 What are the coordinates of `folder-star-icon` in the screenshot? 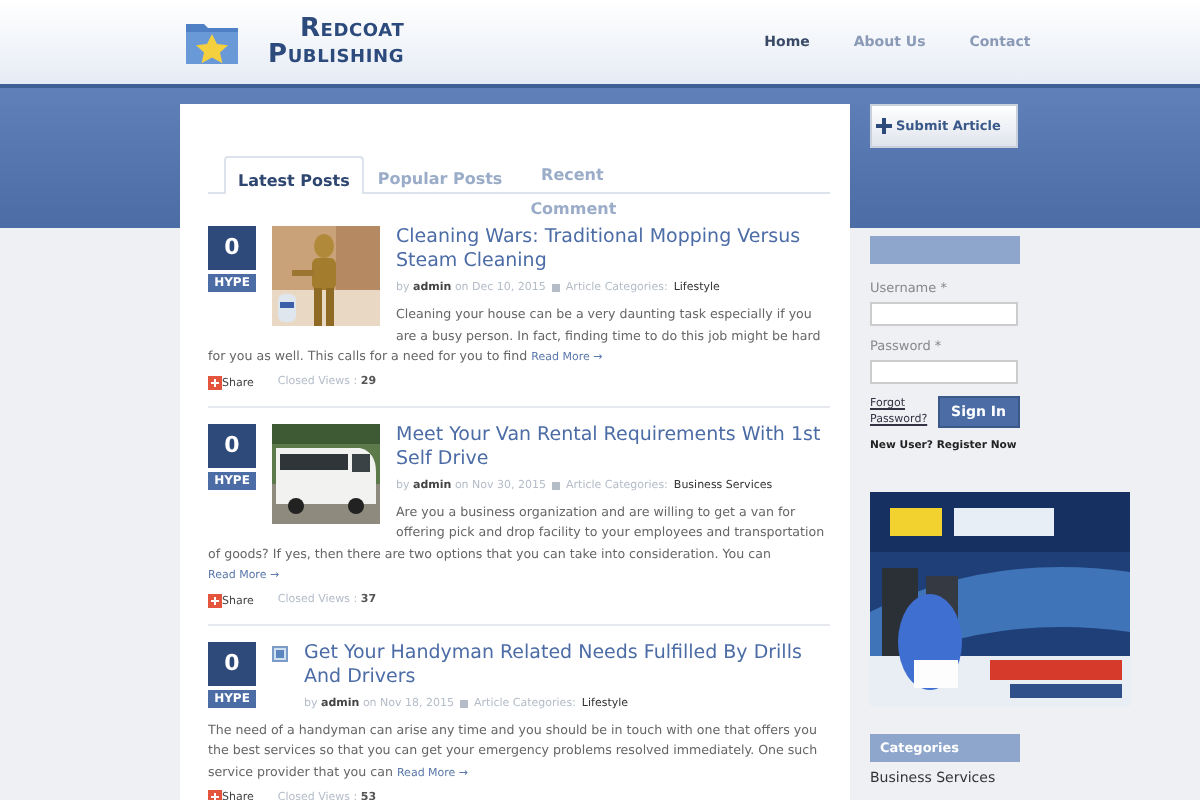 It's located at (212, 42).